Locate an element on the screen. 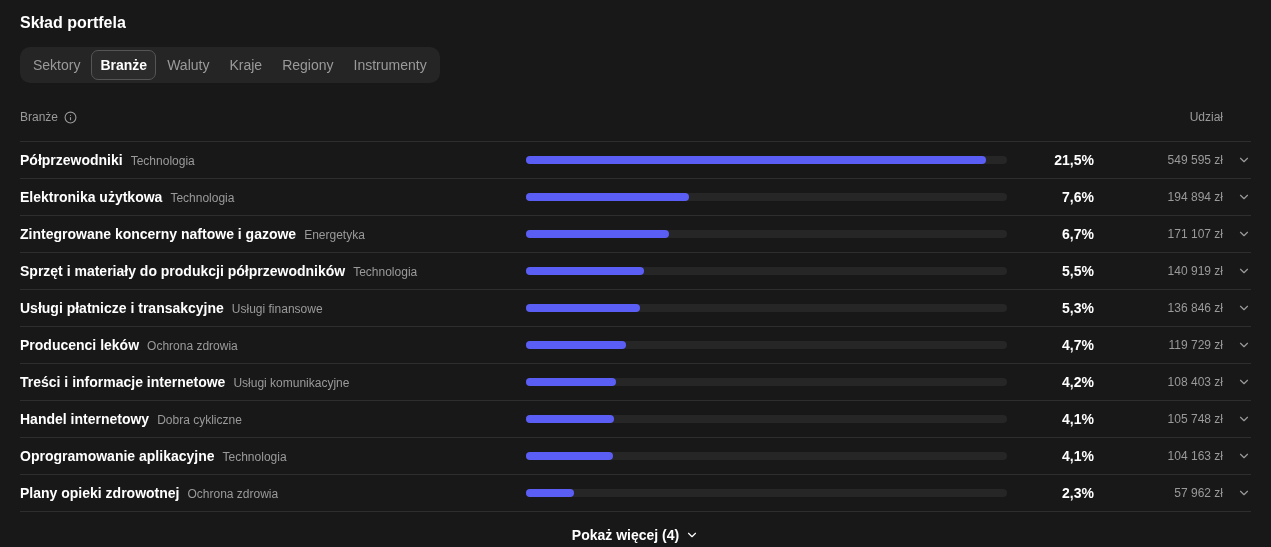 The image size is (1271, 547). tab: Instrumenty is located at coordinates (390, 65).